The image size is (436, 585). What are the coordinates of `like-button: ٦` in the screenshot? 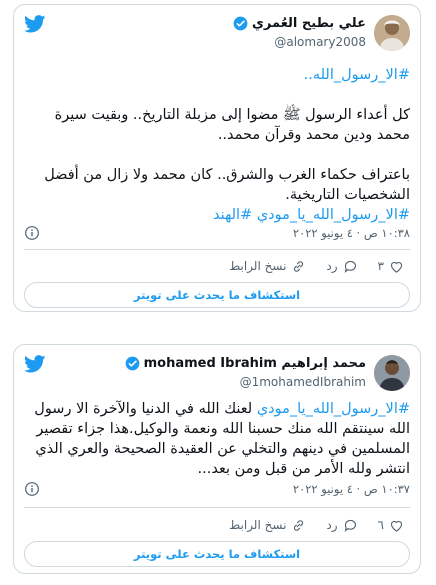 It's located at (391, 525).